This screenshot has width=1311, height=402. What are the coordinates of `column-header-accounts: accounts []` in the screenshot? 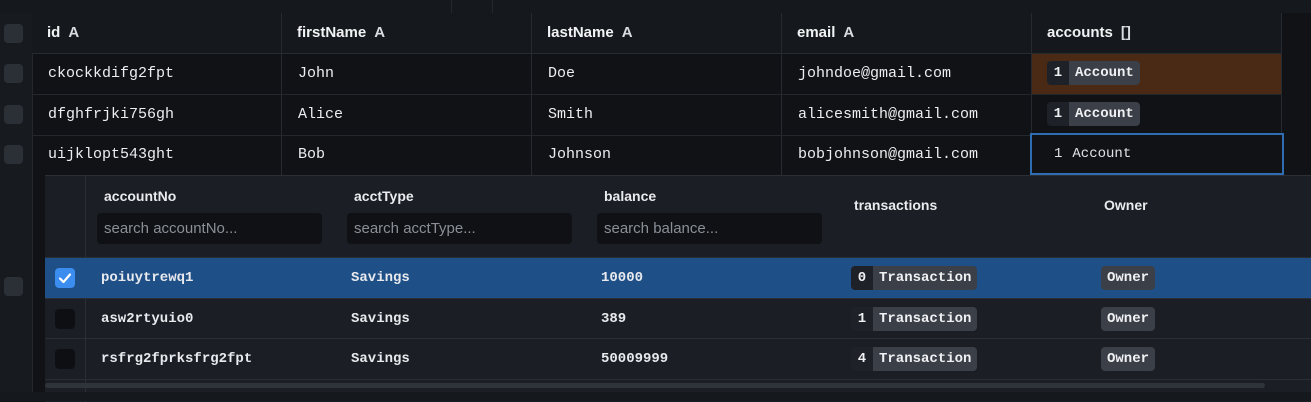 It's located at (1089, 33).